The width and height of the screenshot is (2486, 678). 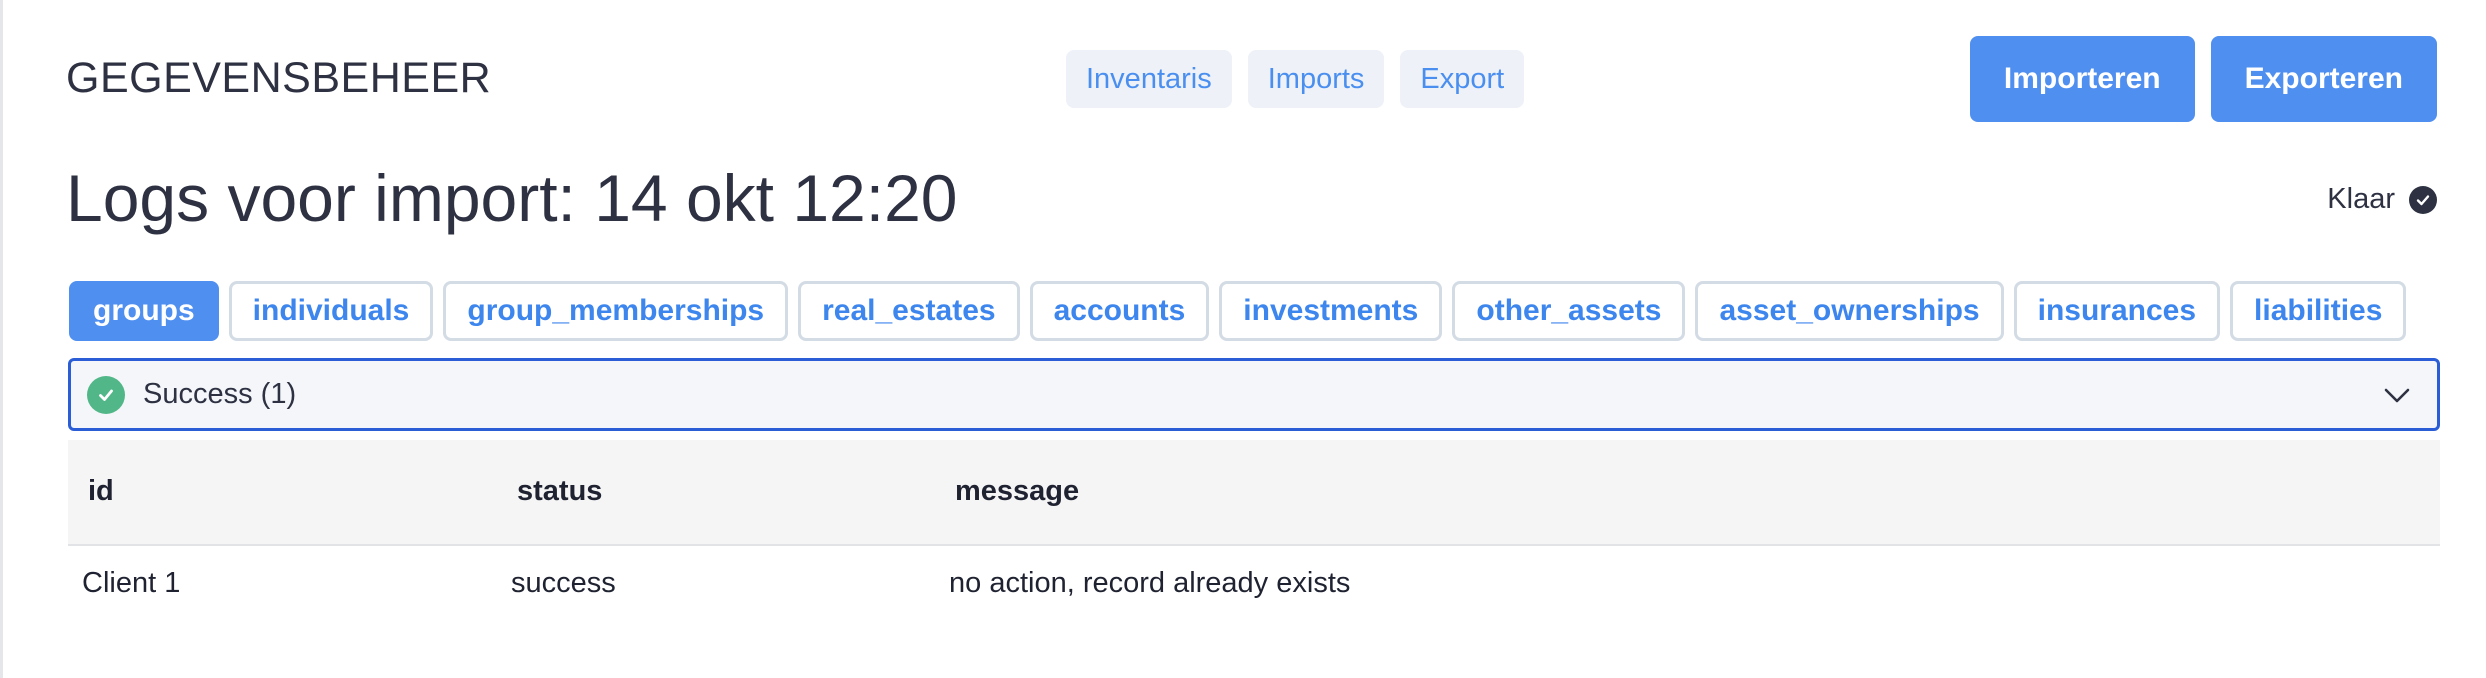 I want to click on column-header-message: message, so click(x=1017, y=491).